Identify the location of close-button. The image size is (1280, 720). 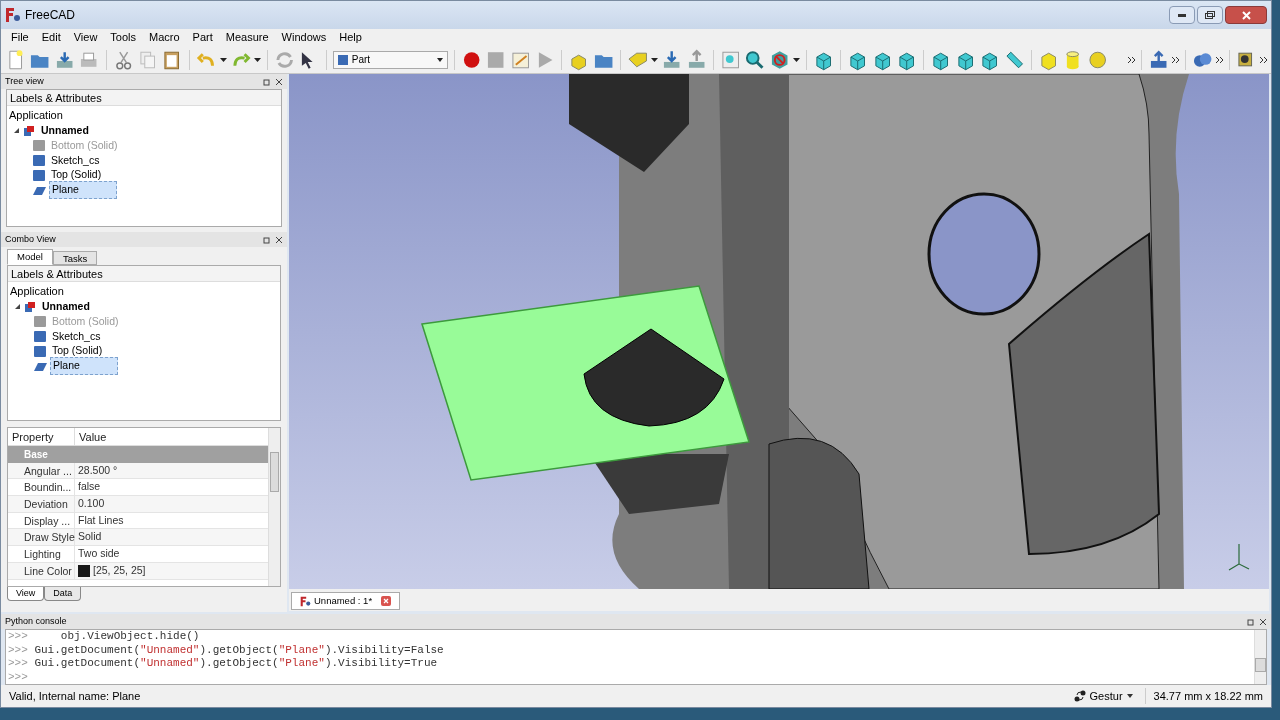
(1246, 15).